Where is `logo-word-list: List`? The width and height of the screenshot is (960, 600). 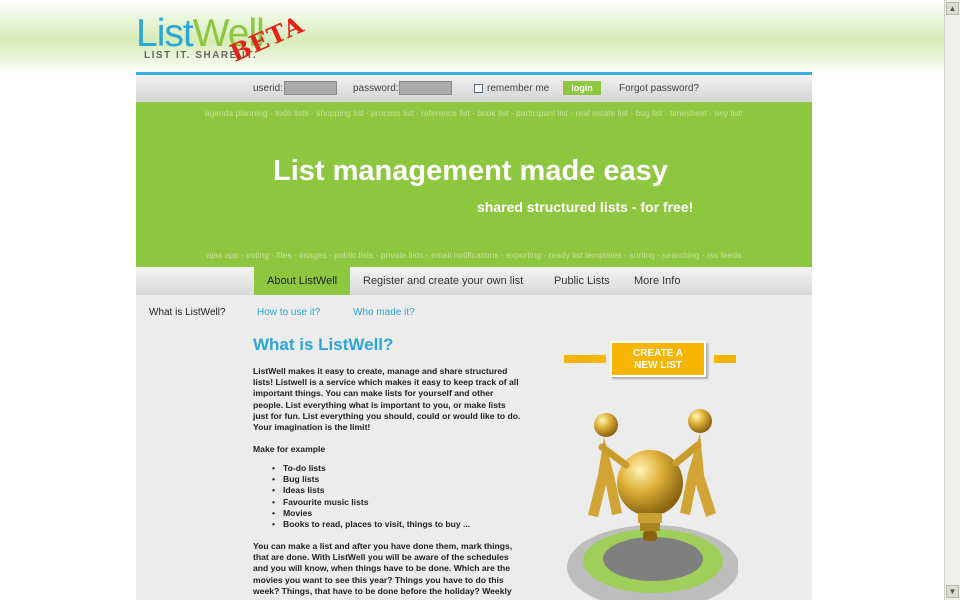 logo-word-list: List is located at coordinates (165, 33).